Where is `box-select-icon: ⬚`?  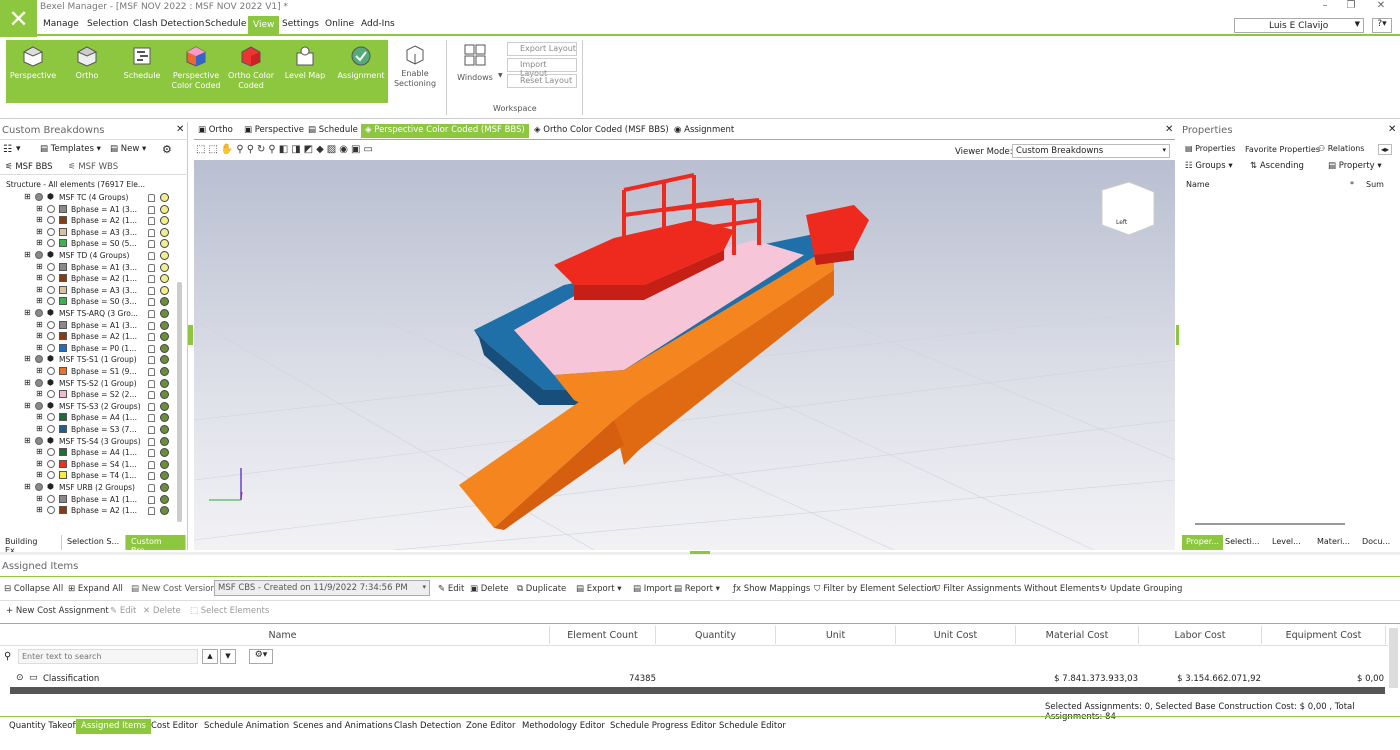 box-select-icon: ⬚ is located at coordinates (214, 149).